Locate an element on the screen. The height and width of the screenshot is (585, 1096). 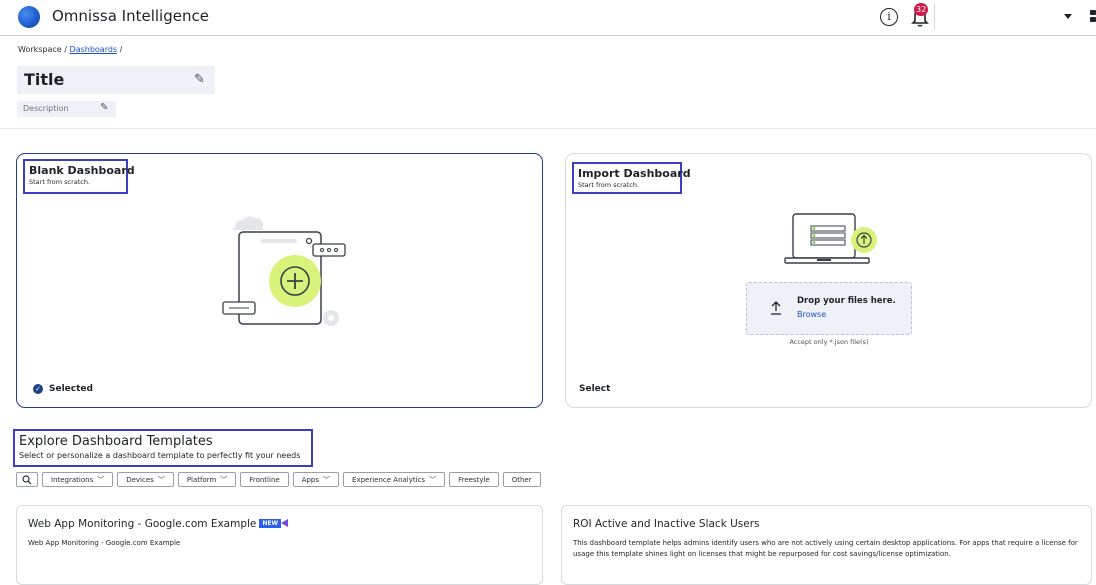
filter-apps: Apps ﹀ is located at coordinates (316, 479).